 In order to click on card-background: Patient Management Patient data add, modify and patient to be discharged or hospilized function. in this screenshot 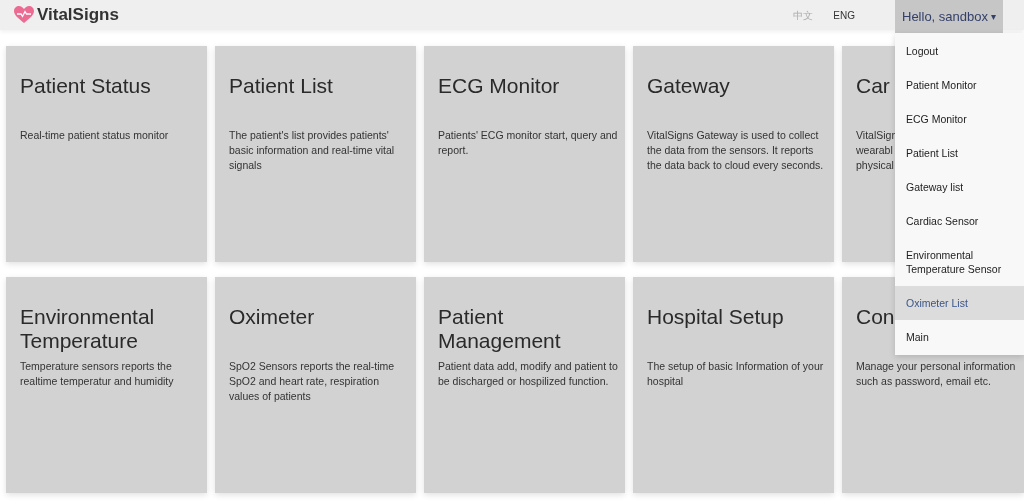, I will do `click(524, 385)`.